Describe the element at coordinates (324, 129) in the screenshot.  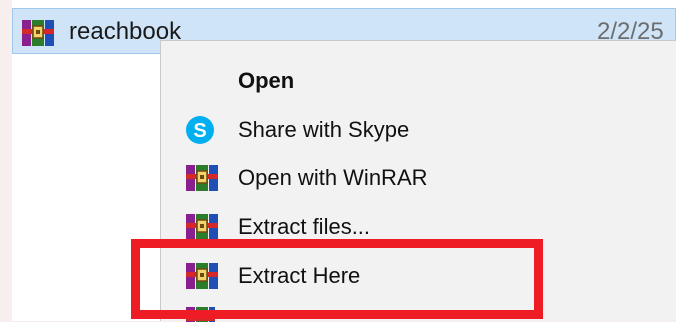
I see `menu-item-label: Share with Skype` at that location.